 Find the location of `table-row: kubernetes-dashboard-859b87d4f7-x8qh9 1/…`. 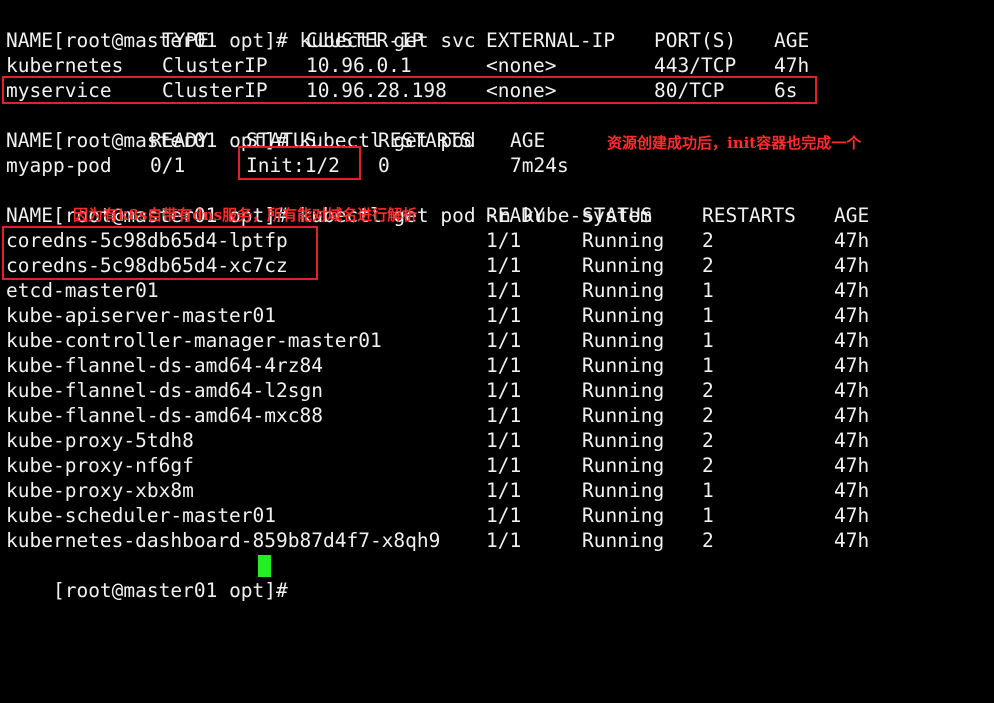

table-row: kubernetes-dashboard-859b87d4f7-x8qh9 1/… is located at coordinates (437, 540).